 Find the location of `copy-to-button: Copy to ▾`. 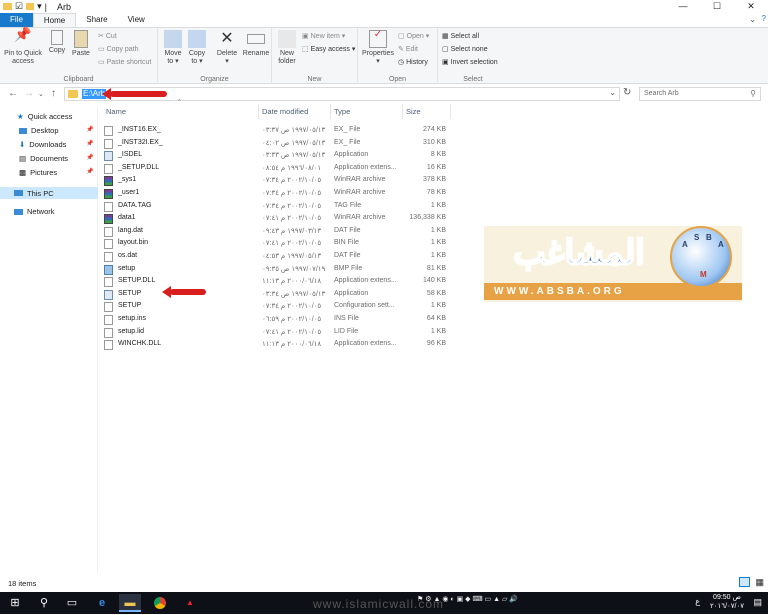

copy-to-button: Copy to ▾ is located at coordinates (197, 48).